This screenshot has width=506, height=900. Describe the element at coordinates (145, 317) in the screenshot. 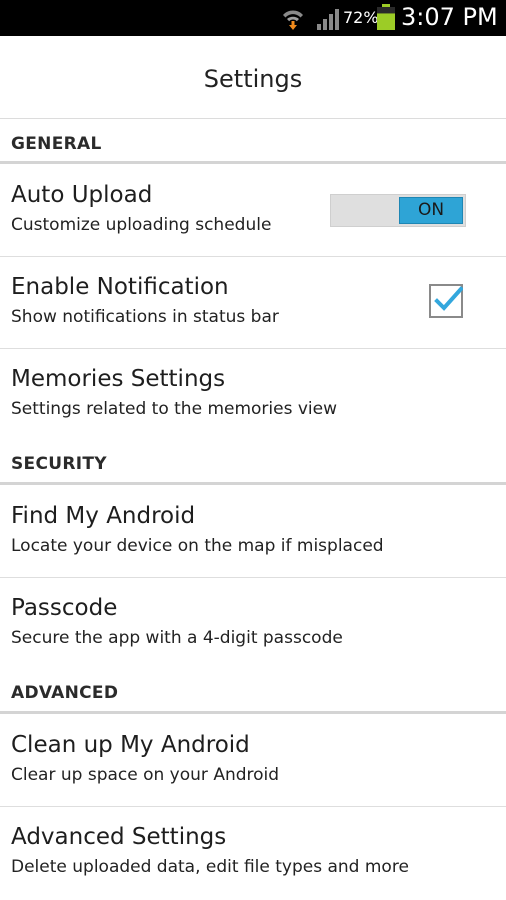

I see `pref-summary: Show notifications in status bar` at that location.